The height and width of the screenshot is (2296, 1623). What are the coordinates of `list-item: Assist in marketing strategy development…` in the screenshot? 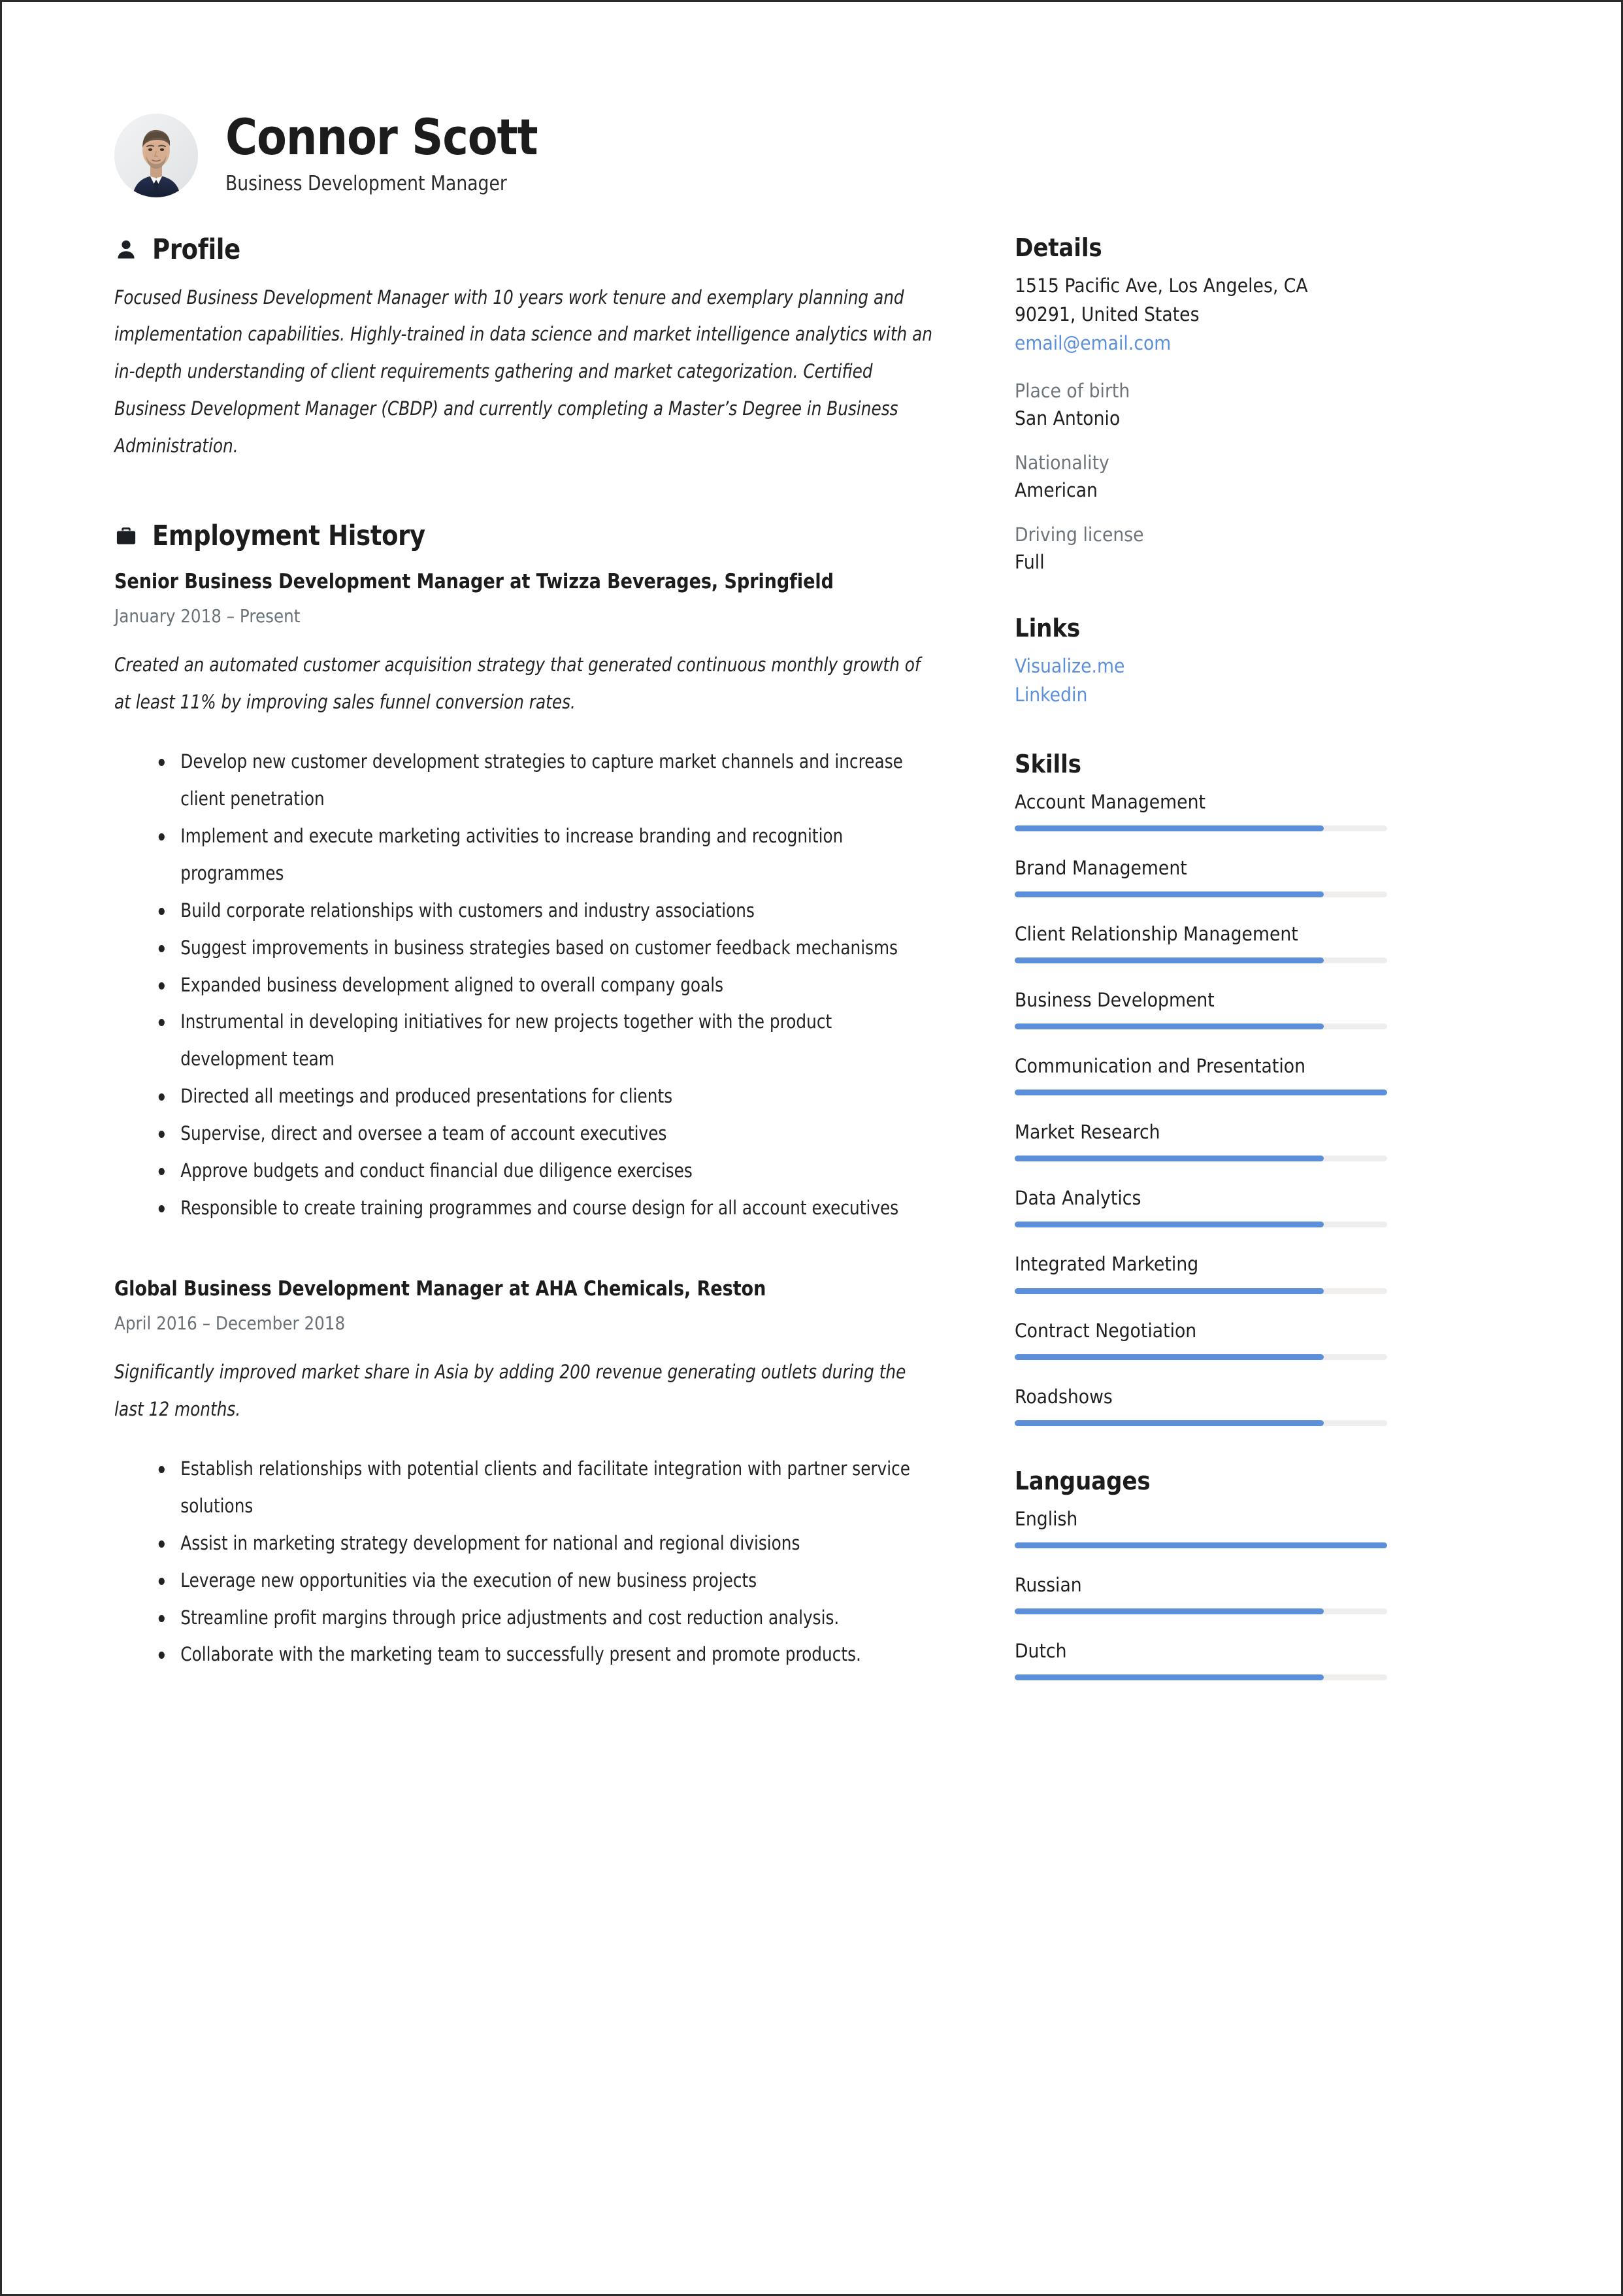 It's located at (546, 1543).